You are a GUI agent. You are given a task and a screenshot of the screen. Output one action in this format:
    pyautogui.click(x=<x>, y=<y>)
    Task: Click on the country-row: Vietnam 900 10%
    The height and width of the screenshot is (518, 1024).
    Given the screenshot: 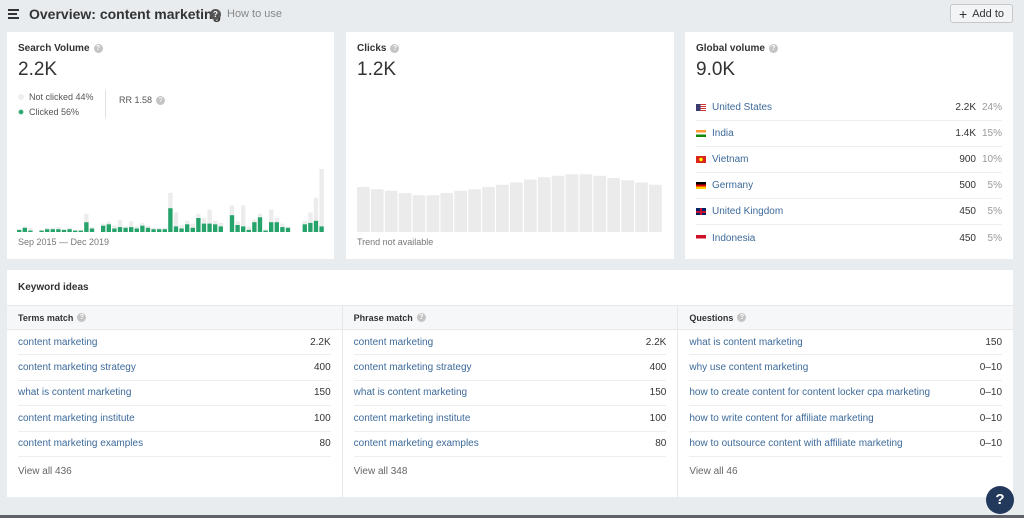 What is the action you would take?
    pyautogui.click(x=849, y=160)
    